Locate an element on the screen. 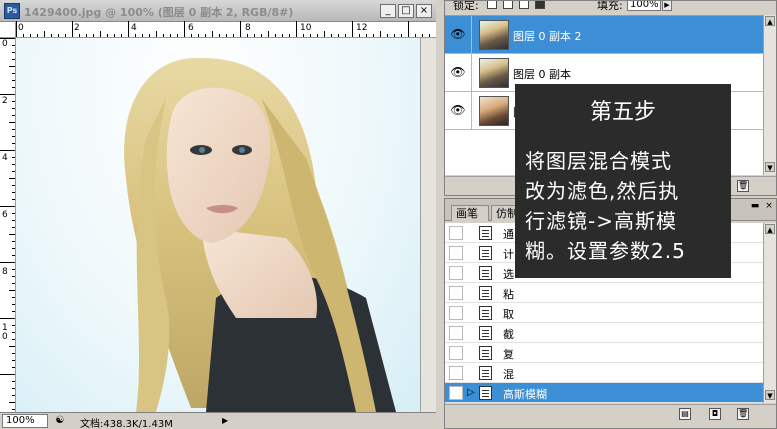  layers-scrollbar: ▲ ▼ is located at coordinates (769, 95).